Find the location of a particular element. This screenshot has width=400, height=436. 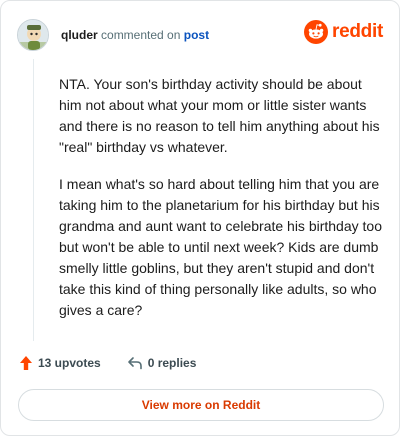

upvote-button: 13 upvotes is located at coordinates (60, 363).